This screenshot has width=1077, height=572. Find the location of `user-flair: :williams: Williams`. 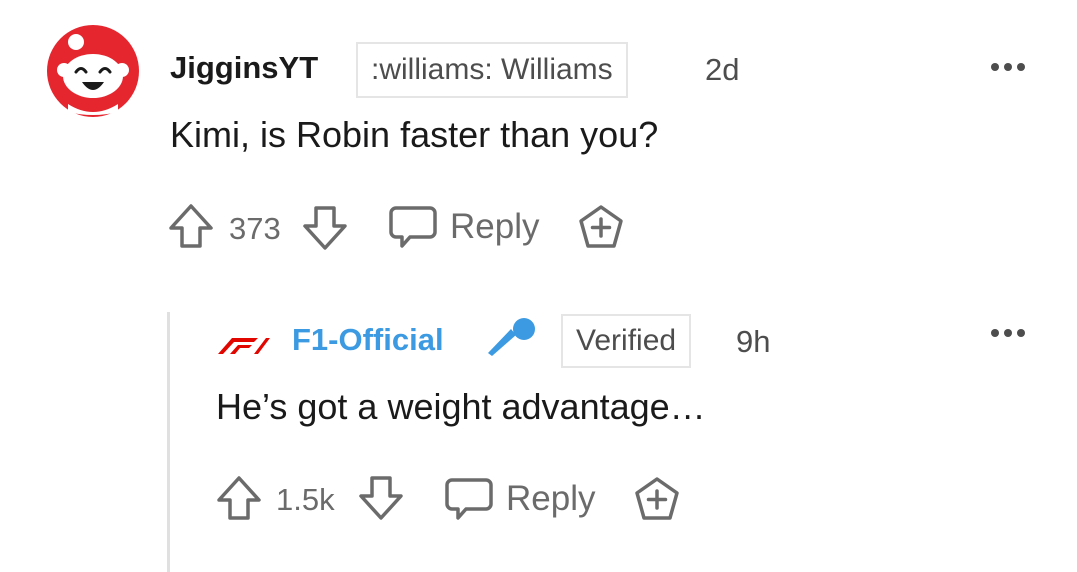

user-flair: :williams: Williams is located at coordinates (492, 70).